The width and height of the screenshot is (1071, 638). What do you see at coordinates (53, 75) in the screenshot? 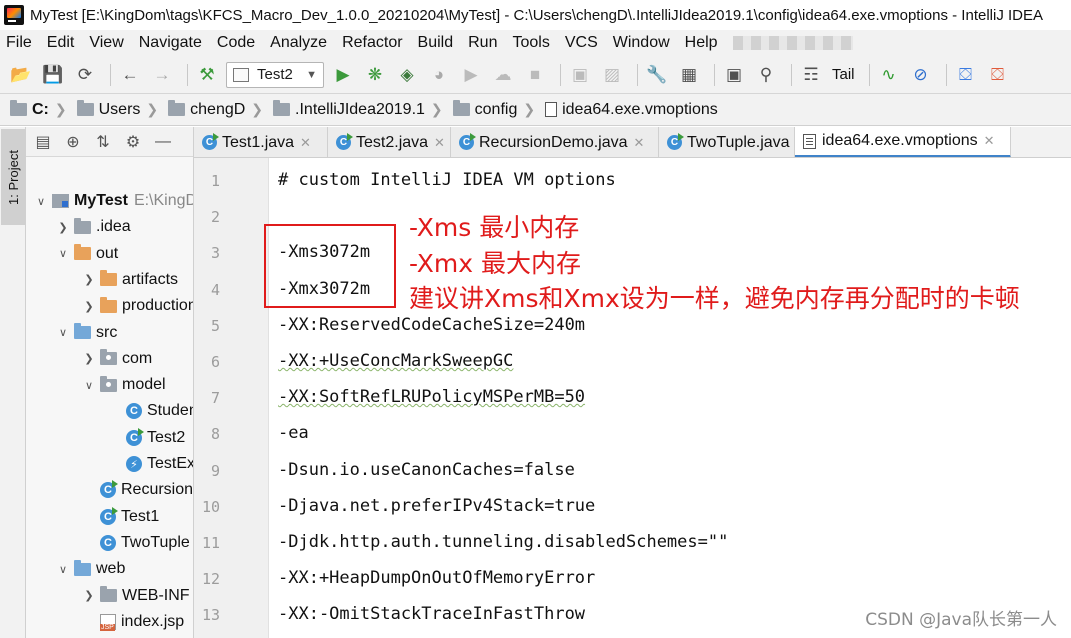
I see `save-all-icon: 💾` at bounding box center [53, 75].